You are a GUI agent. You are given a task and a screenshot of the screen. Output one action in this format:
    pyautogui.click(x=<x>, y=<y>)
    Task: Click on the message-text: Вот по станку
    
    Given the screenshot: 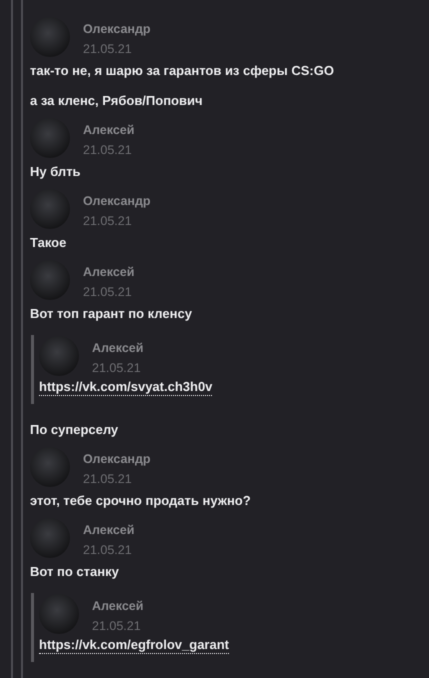 What is the action you would take?
    pyautogui.click(x=75, y=572)
    